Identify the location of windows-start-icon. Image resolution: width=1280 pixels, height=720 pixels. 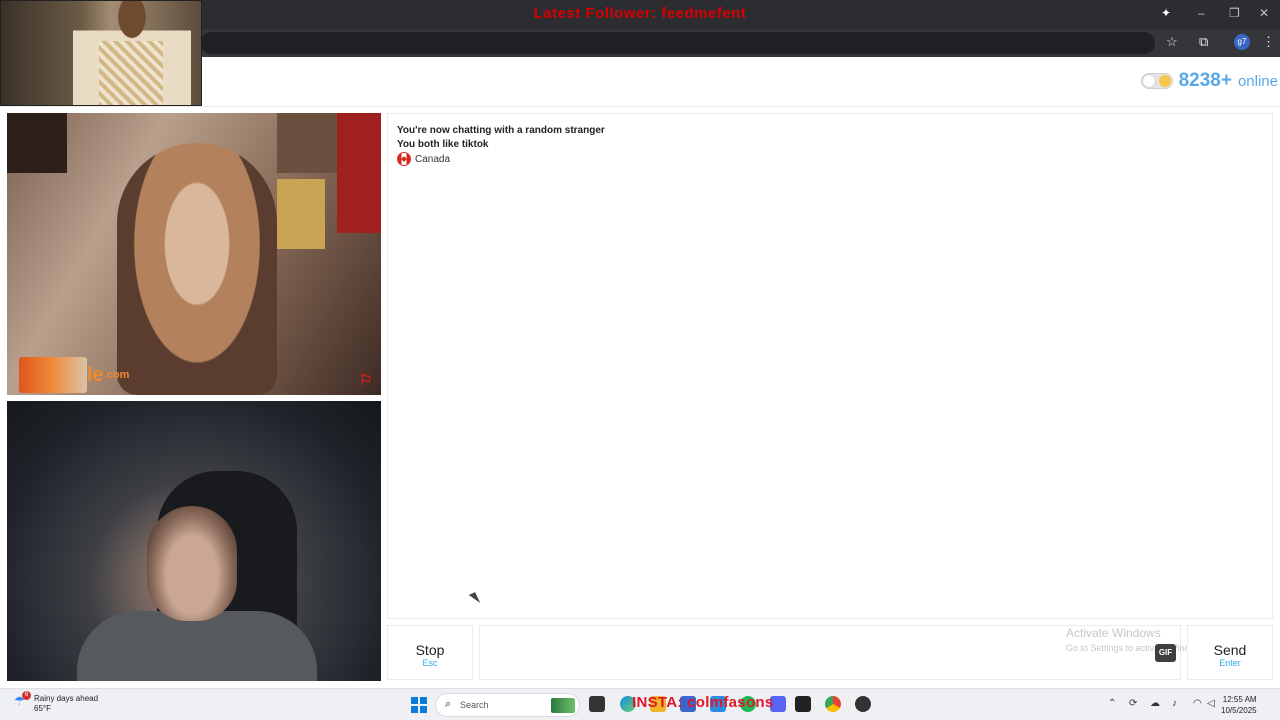
(419, 705).